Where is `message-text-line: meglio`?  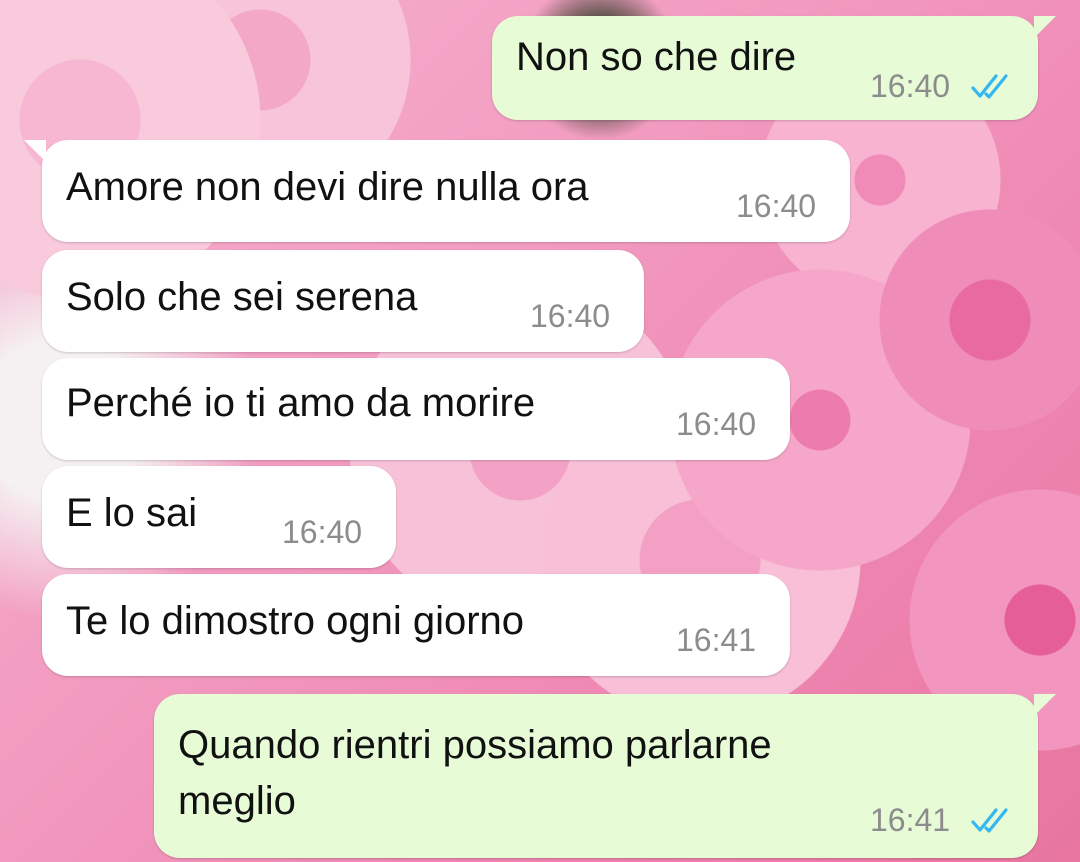 message-text-line: meglio is located at coordinates (237, 801).